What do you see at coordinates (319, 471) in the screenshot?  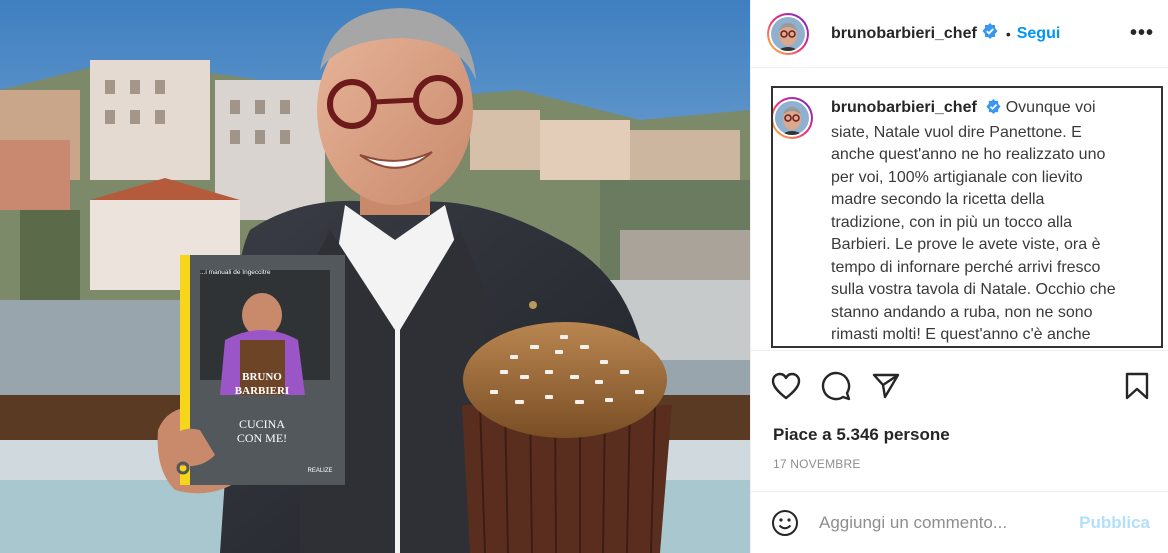 I see `book-publisher: REALIZE` at bounding box center [319, 471].